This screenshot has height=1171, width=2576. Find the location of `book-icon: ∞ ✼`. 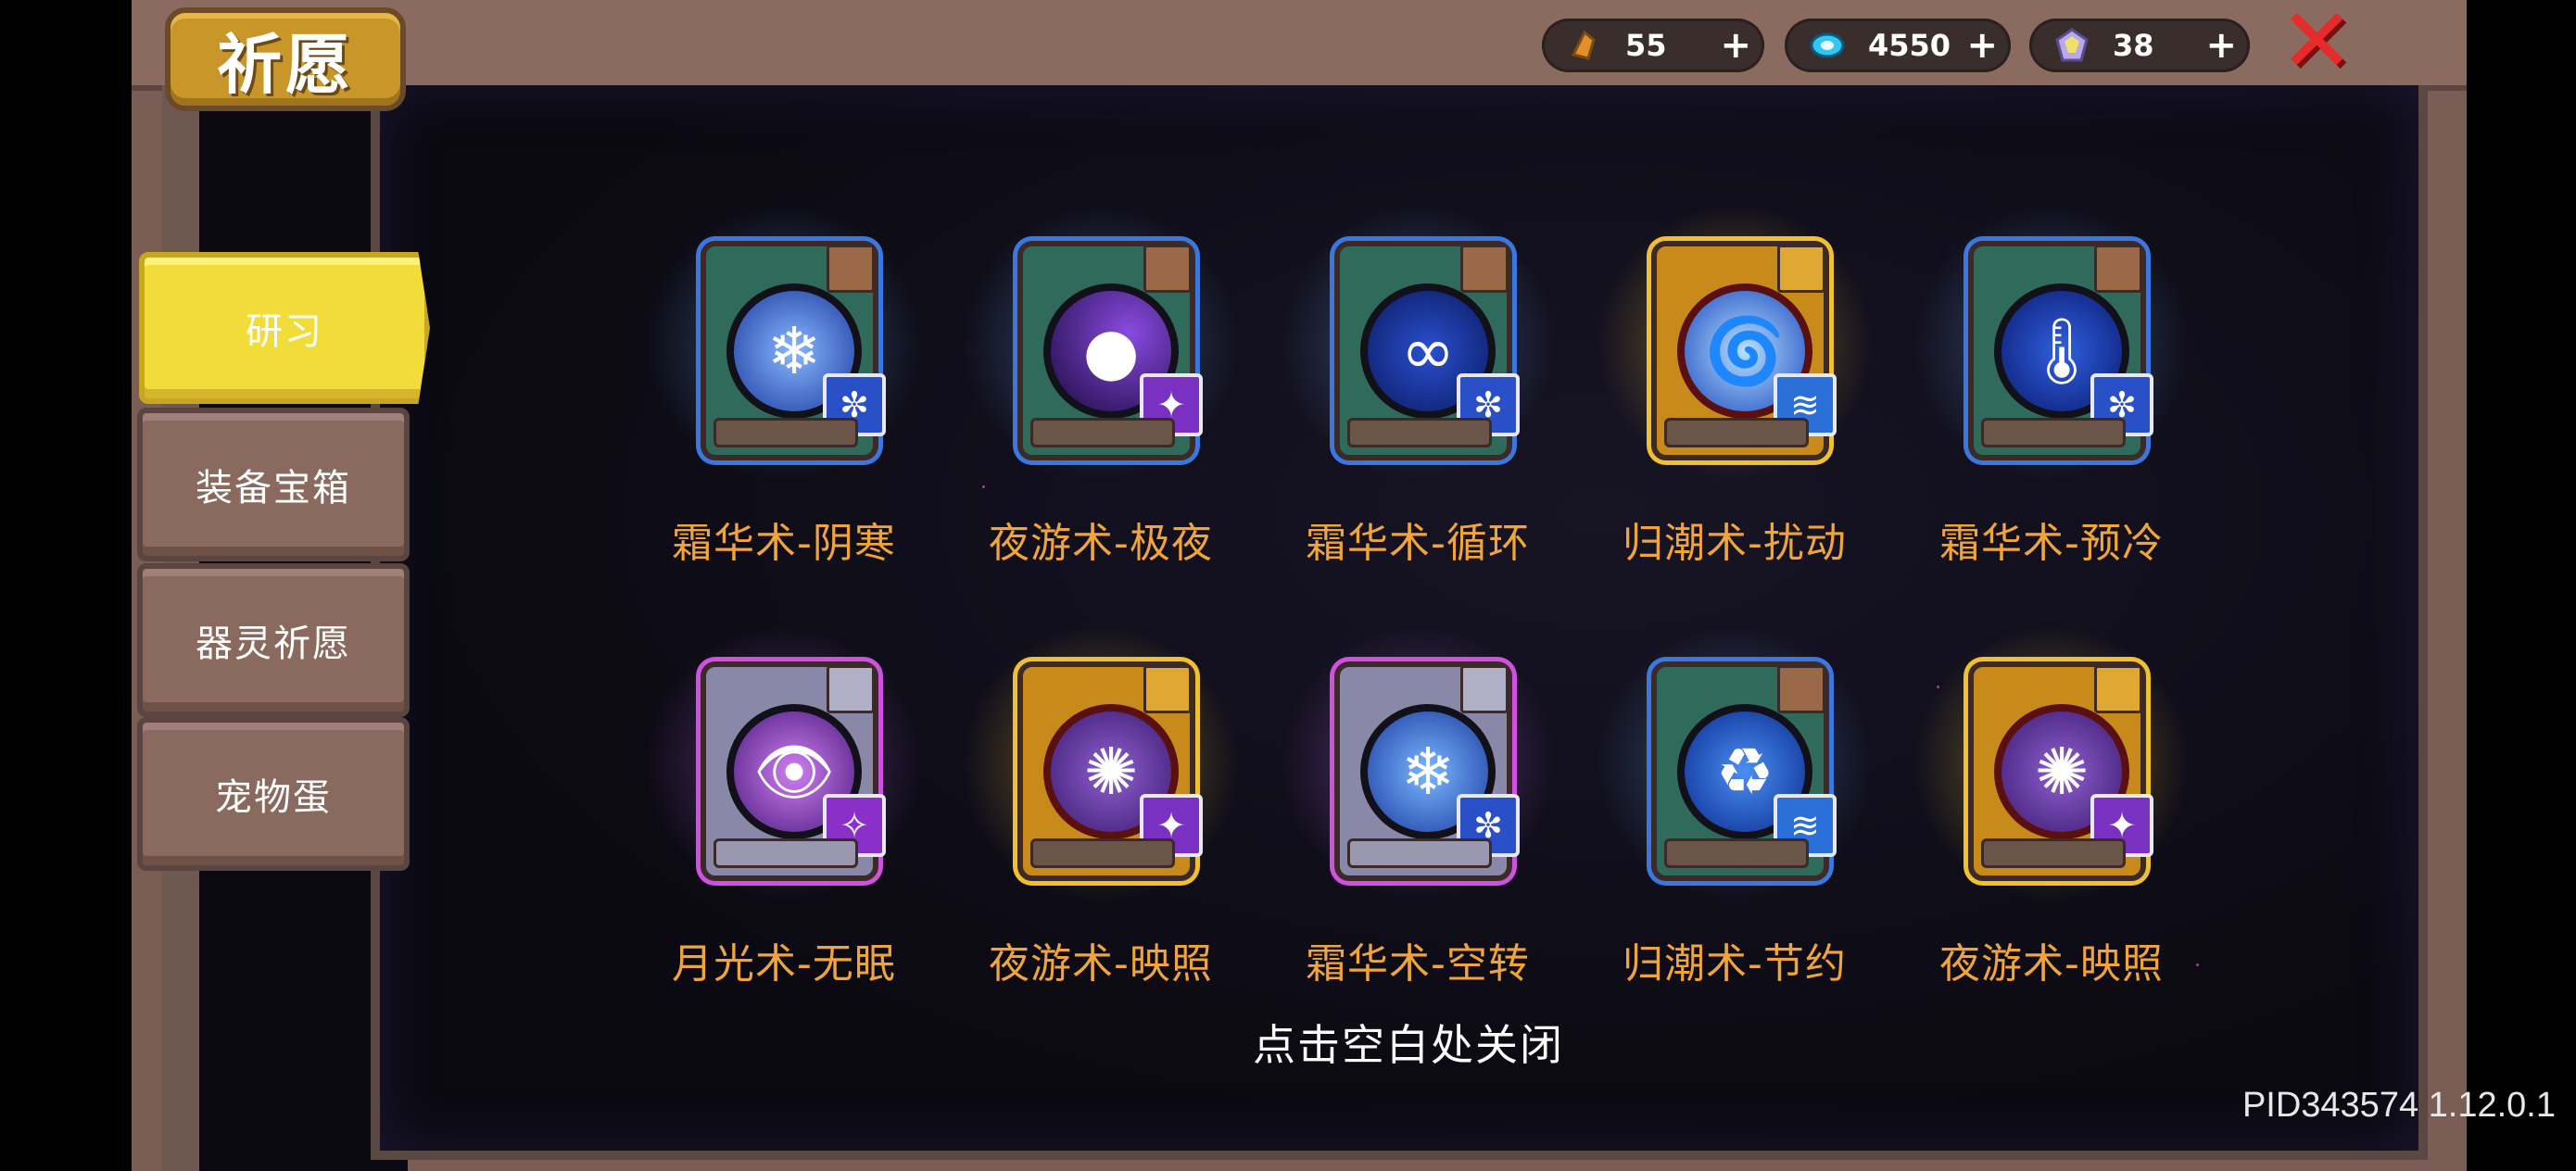

book-icon: ∞ ✼ is located at coordinates (1427, 351).